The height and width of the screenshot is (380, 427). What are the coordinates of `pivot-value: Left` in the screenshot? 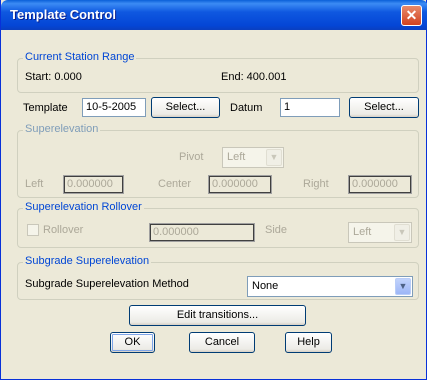 It's located at (236, 157).